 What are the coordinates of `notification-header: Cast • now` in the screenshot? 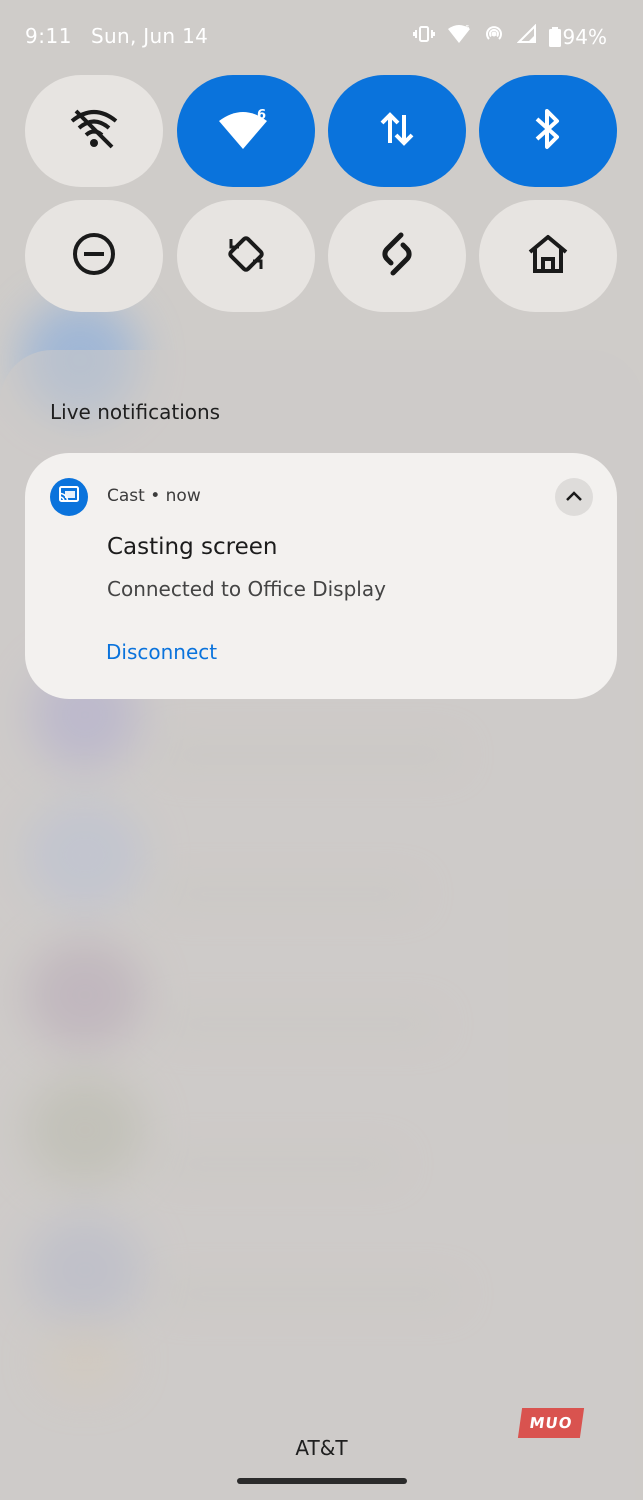 It's located at (154, 496).